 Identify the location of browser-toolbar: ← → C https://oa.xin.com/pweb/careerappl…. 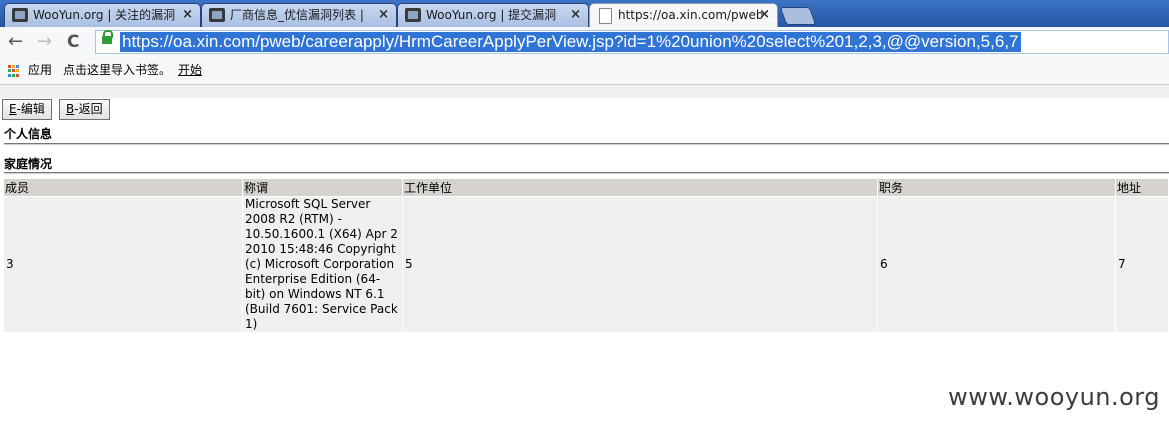
(584, 43).